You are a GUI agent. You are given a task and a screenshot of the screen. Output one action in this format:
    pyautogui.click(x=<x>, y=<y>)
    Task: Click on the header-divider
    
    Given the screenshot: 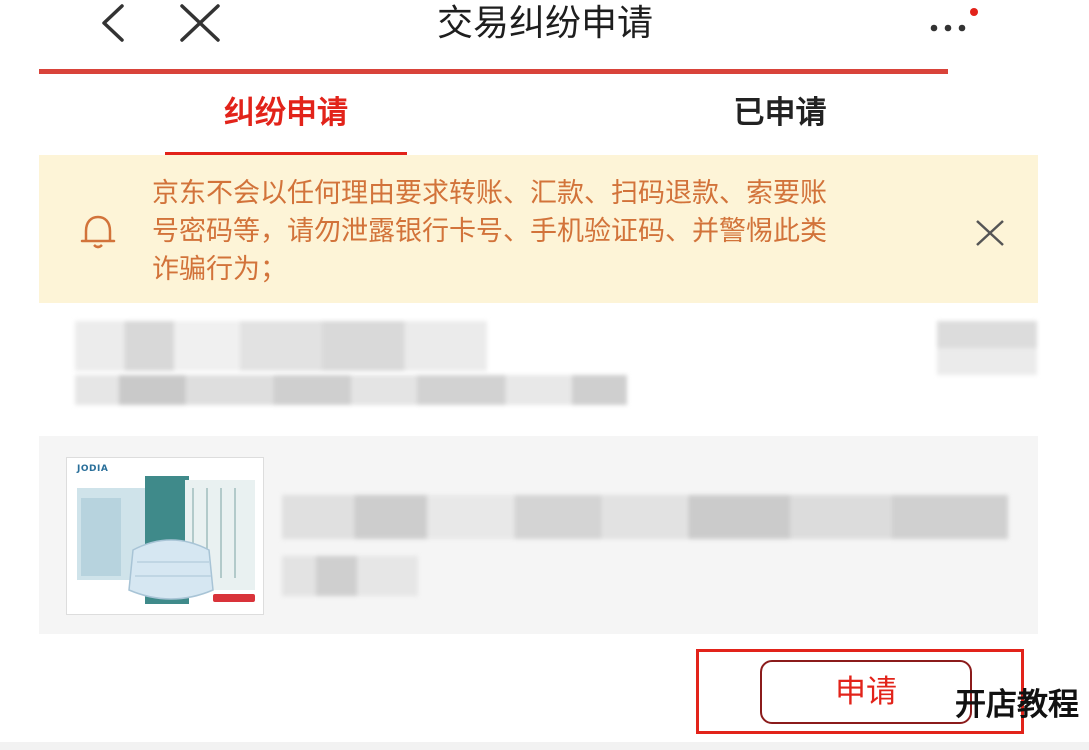 What is the action you would take?
    pyautogui.click(x=493, y=71)
    